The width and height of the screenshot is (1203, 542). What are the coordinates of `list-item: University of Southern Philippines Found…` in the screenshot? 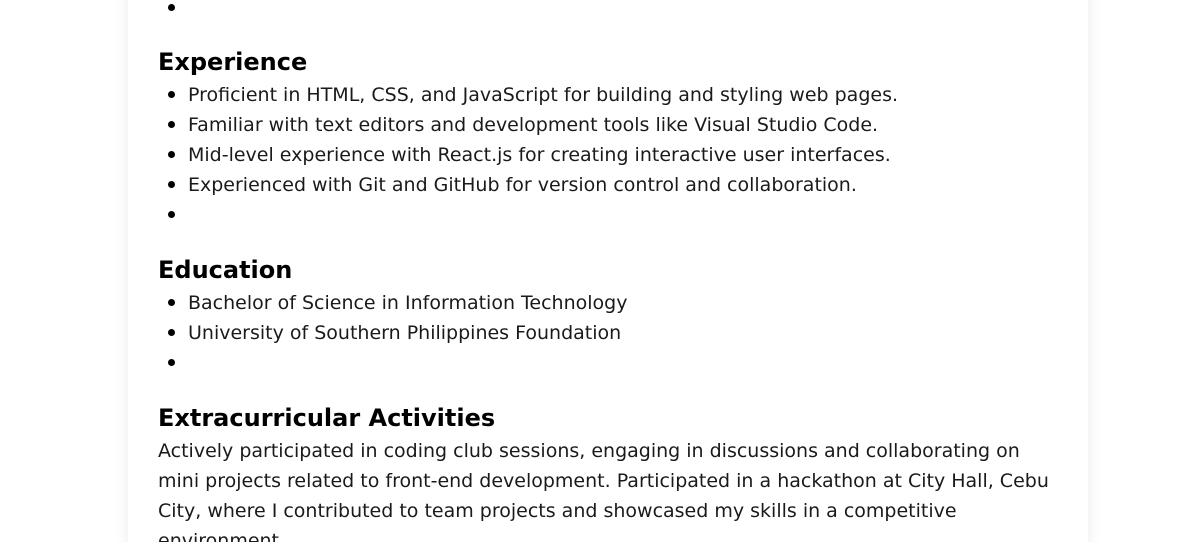 It's located at (608, 333).